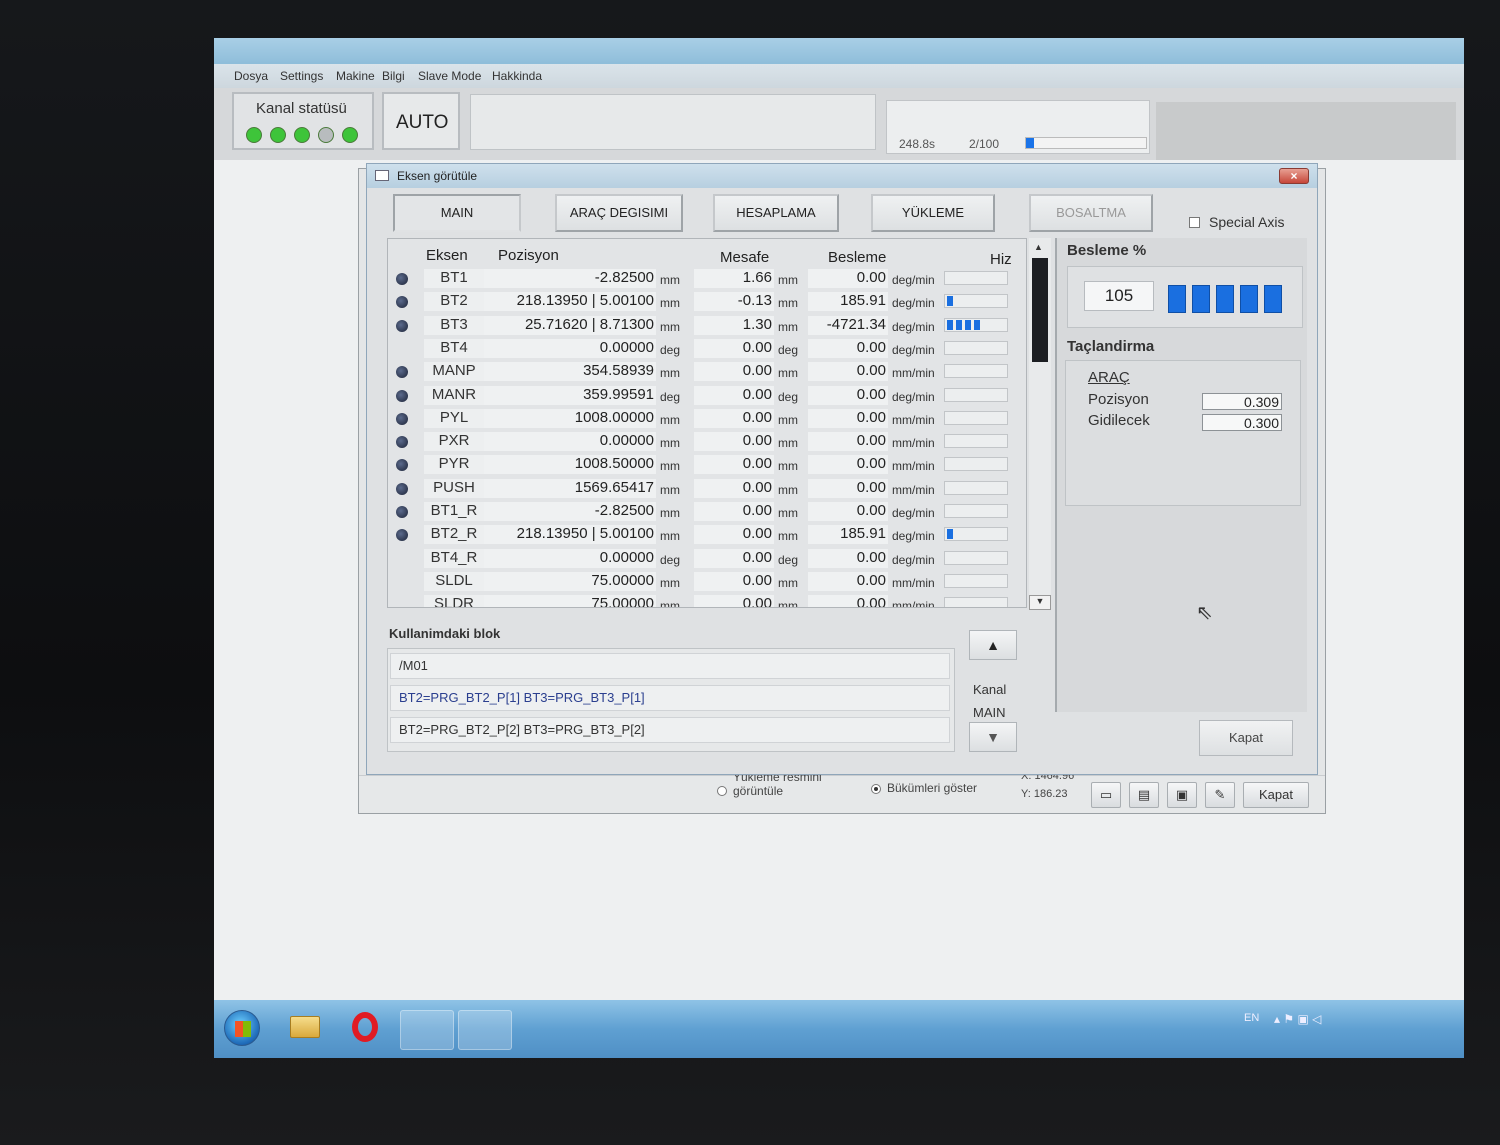  Describe the element at coordinates (707, 348) in the screenshot. I see `axis-row: BT4 0.00000 deg 0.00 deg 0.00 deg/min` at that location.